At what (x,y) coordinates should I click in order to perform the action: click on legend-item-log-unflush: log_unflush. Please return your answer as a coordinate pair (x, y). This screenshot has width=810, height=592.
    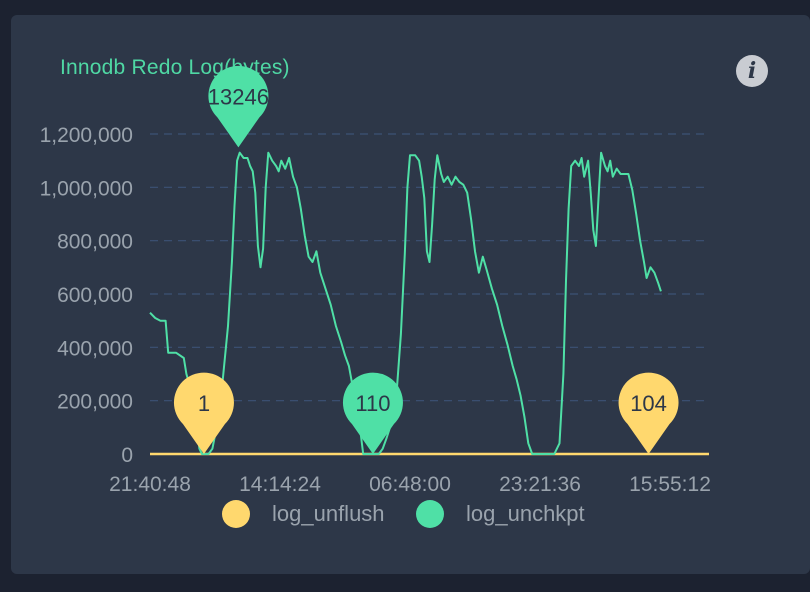
    Looking at the image, I should click on (303, 514).